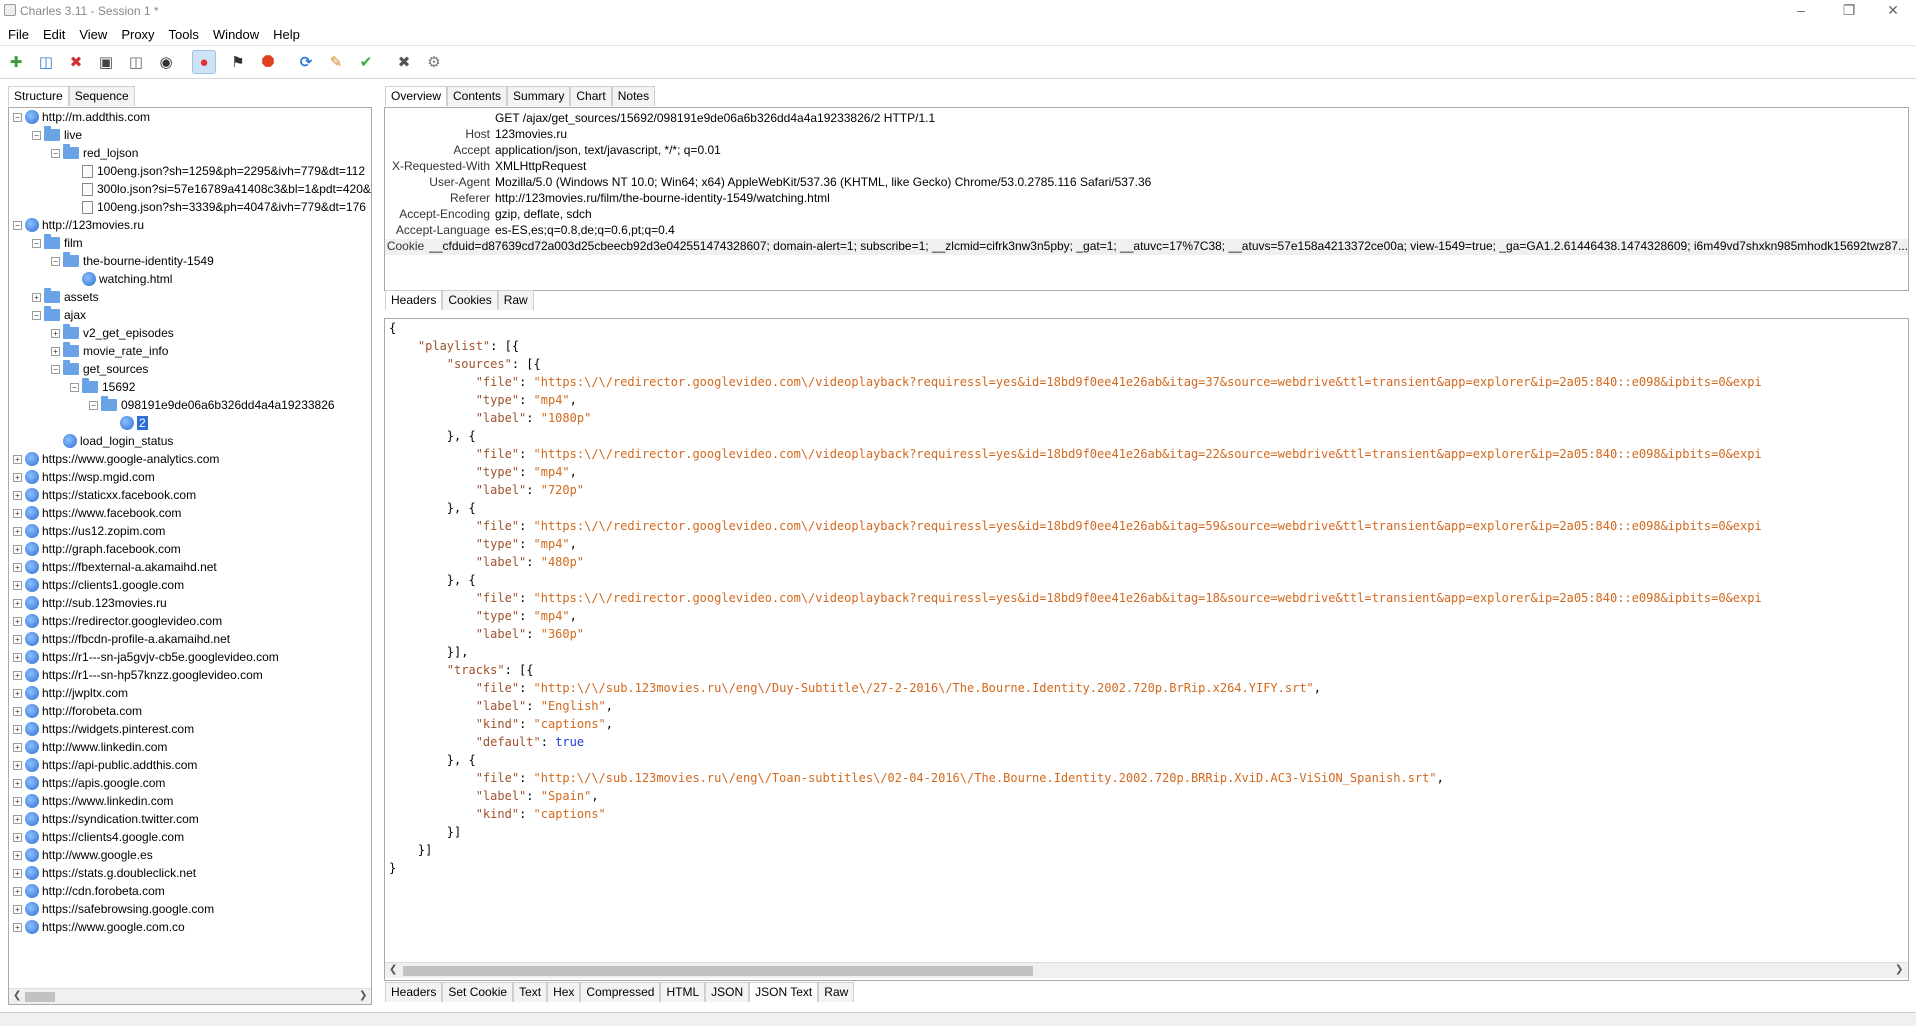 The height and width of the screenshot is (1026, 1916). What do you see at coordinates (89, 891) in the screenshot?
I see `tree-node: + http://cdn.forobeta.com` at bounding box center [89, 891].